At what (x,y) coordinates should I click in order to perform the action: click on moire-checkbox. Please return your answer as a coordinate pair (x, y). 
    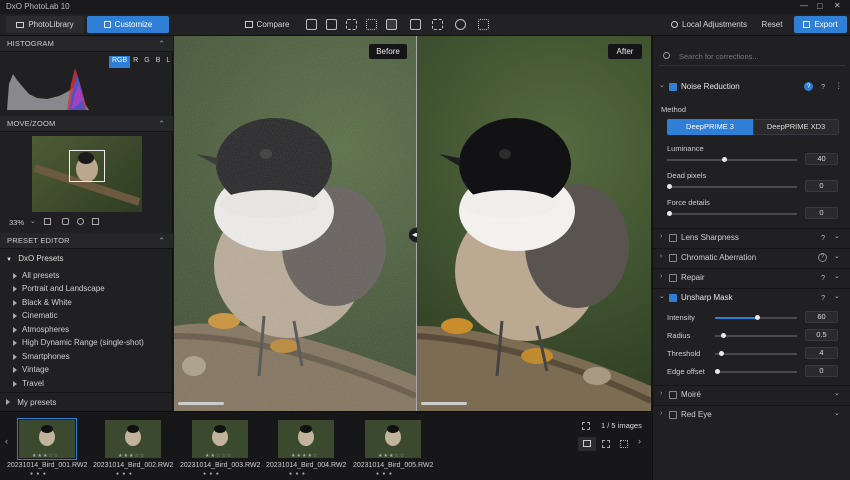
    Looking at the image, I should click on (673, 395).